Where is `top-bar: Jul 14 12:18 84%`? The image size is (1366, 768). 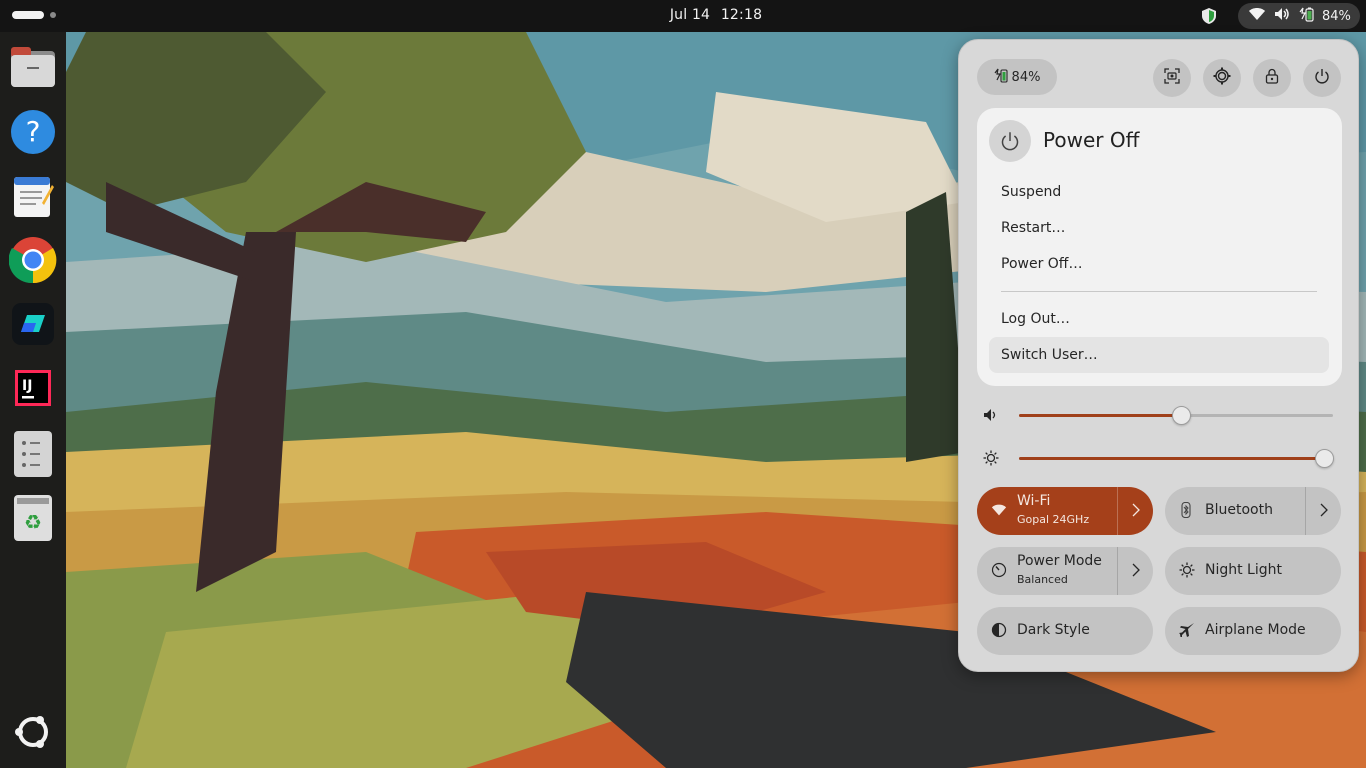 top-bar: Jul 14 12:18 84% is located at coordinates (683, 16).